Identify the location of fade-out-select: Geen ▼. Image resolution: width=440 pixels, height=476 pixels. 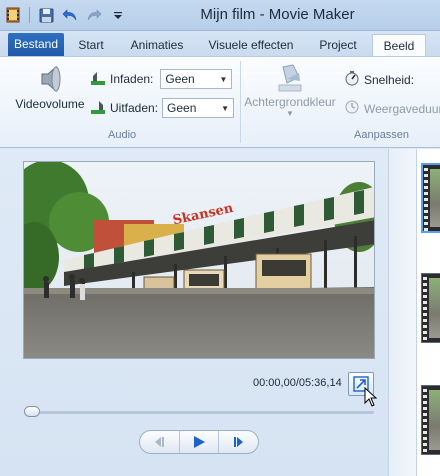
(198, 108).